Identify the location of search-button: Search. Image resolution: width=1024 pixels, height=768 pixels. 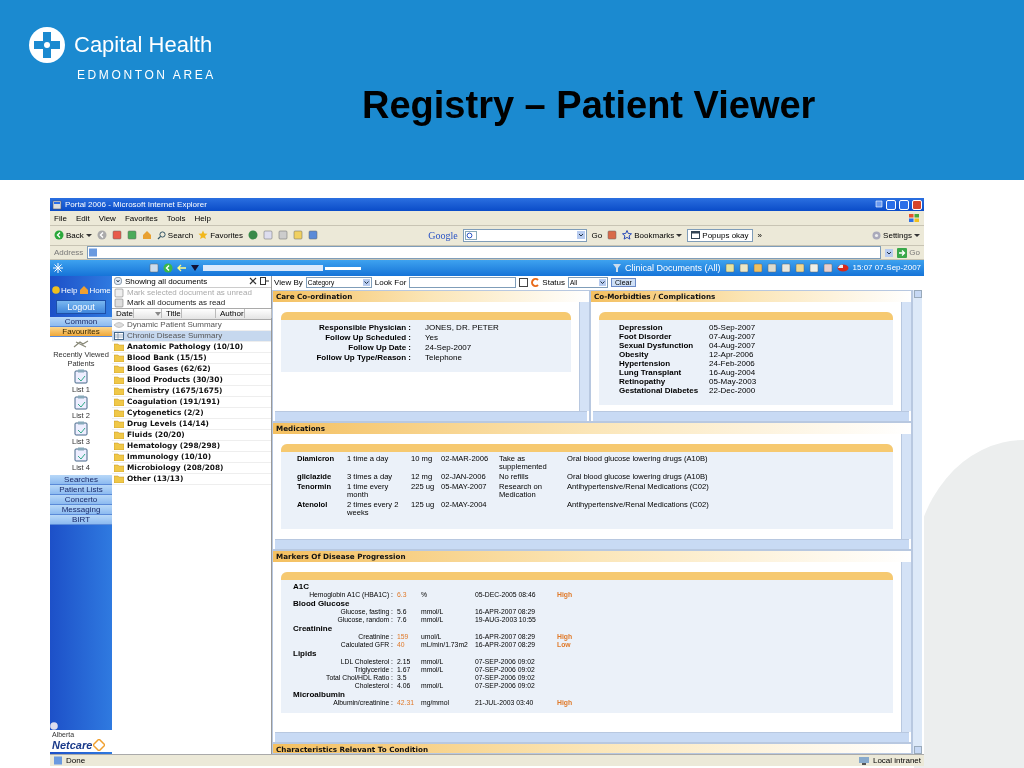
(175, 235).